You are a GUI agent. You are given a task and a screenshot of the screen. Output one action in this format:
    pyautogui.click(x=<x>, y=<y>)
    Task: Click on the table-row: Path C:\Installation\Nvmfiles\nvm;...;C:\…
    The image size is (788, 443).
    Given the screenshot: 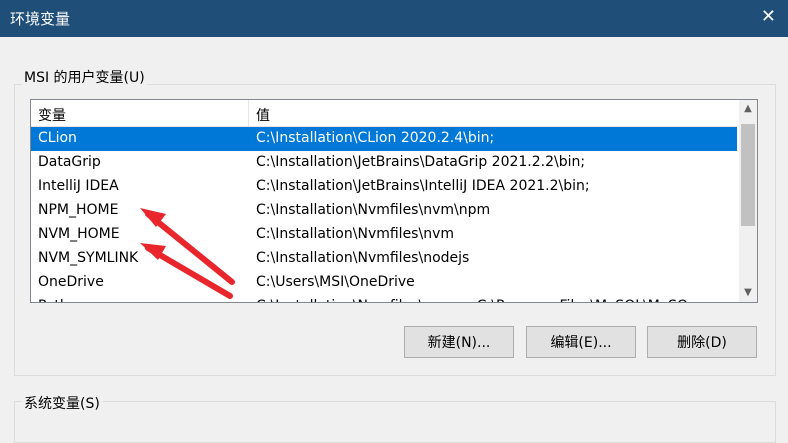 What is the action you would take?
    pyautogui.click(x=384, y=298)
    